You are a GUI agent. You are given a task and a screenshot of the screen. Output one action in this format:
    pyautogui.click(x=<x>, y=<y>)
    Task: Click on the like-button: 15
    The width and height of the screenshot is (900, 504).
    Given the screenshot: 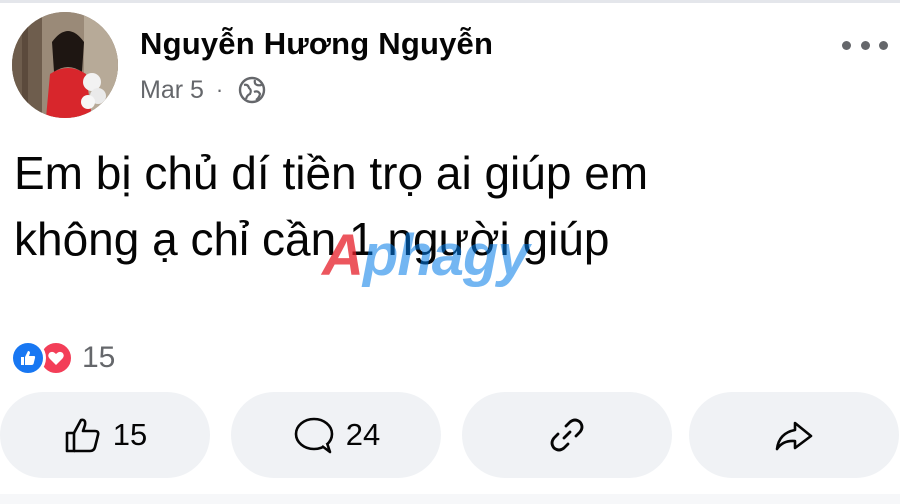 What is the action you would take?
    pyautogui.click(x=105, y=435)
    